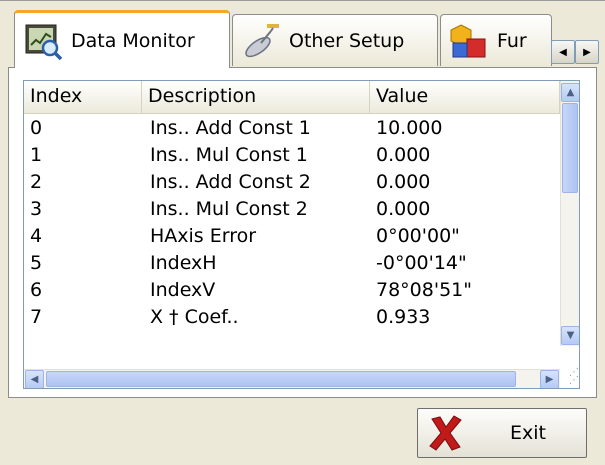 Image resolution: width=605 pixels, height=465 pixels. I want to click on list-row: 7 X † Coef.. 0.933, so click(292, 317).